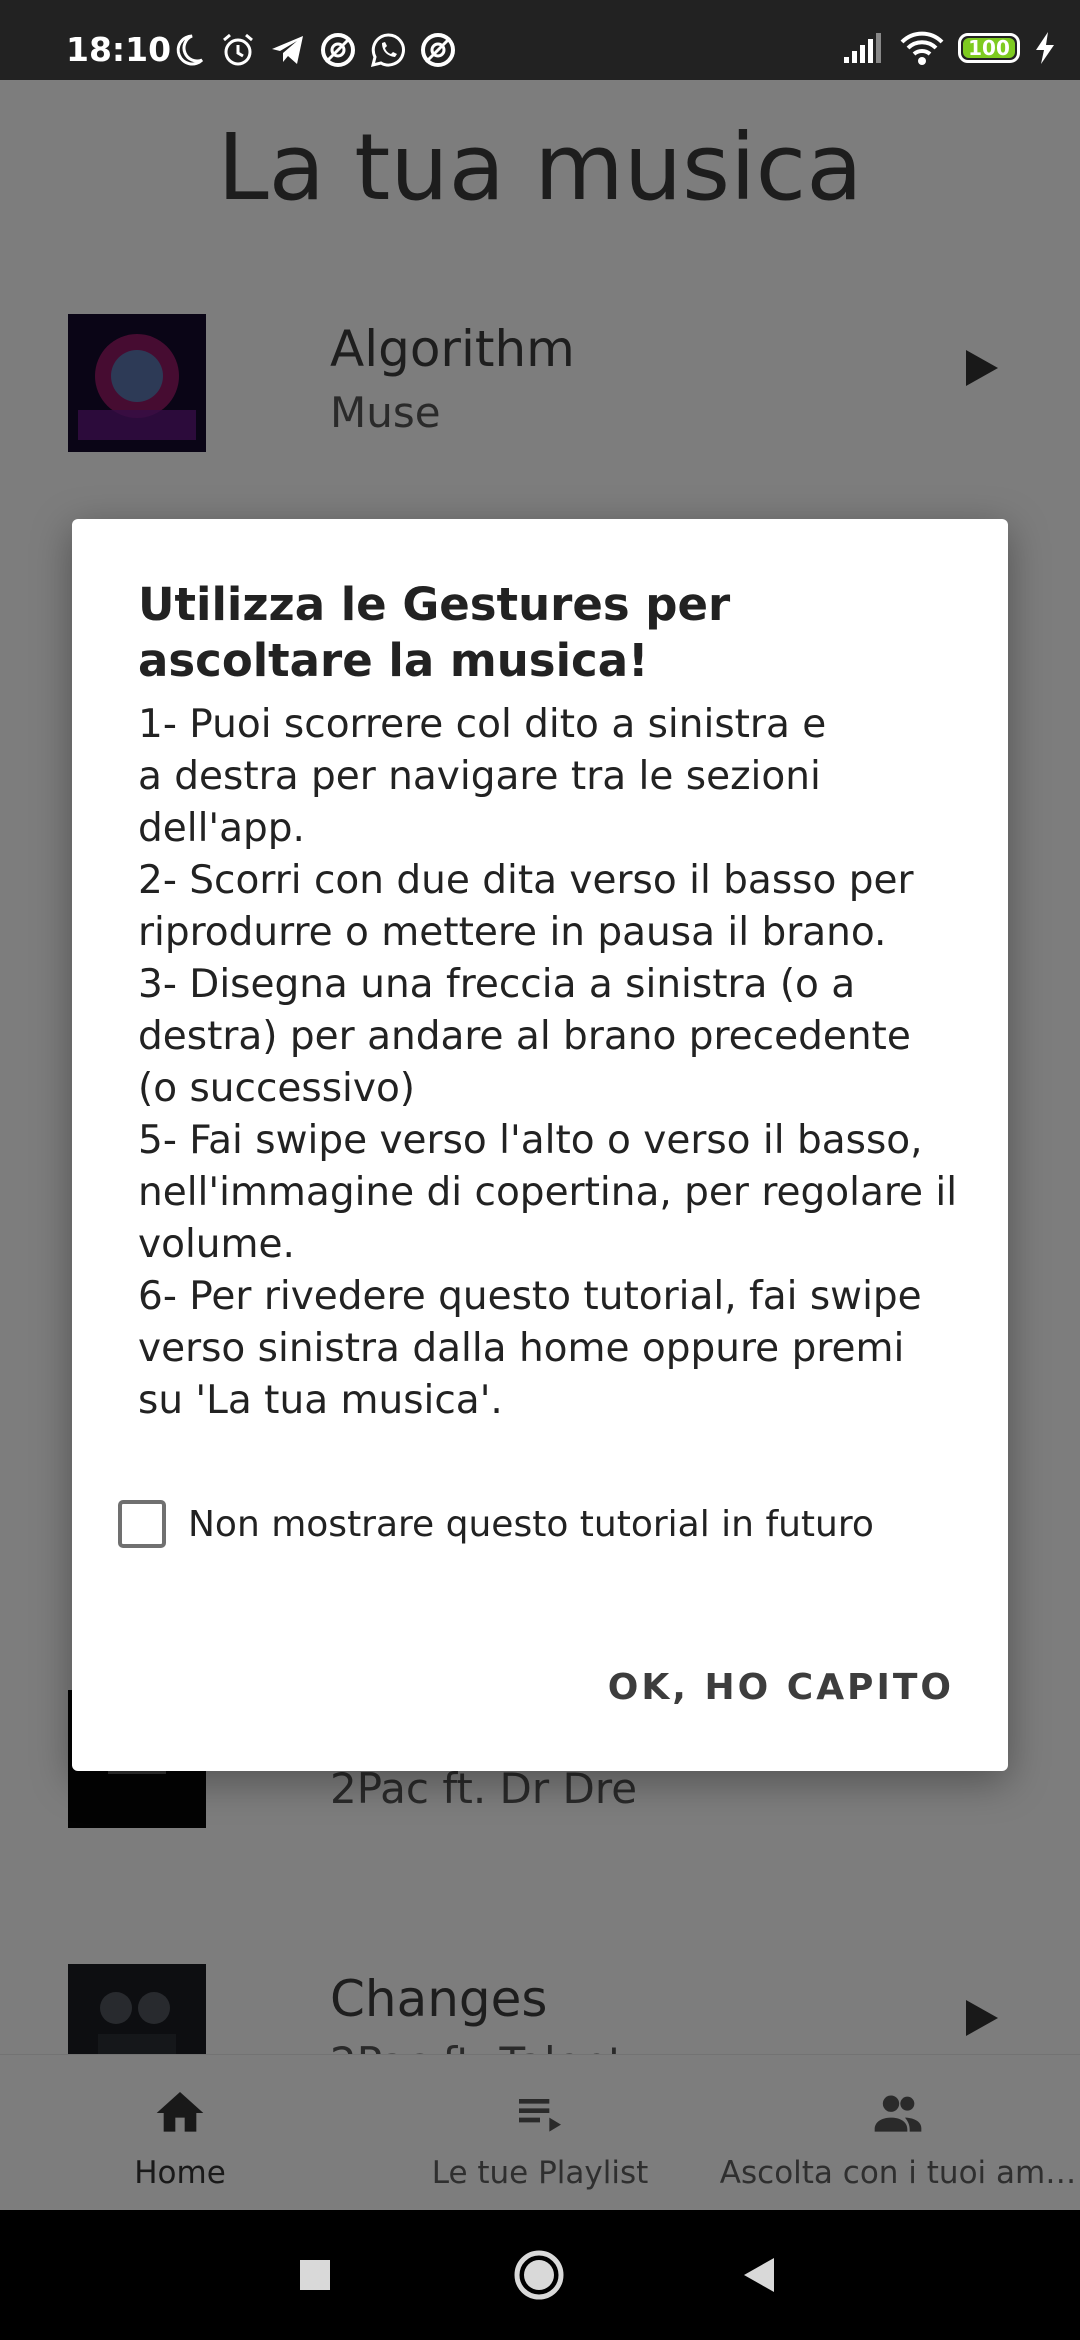 The width and height of the screenshot is (1080, 2340). I want to click on whatsapp-icon, so click(387, 50).